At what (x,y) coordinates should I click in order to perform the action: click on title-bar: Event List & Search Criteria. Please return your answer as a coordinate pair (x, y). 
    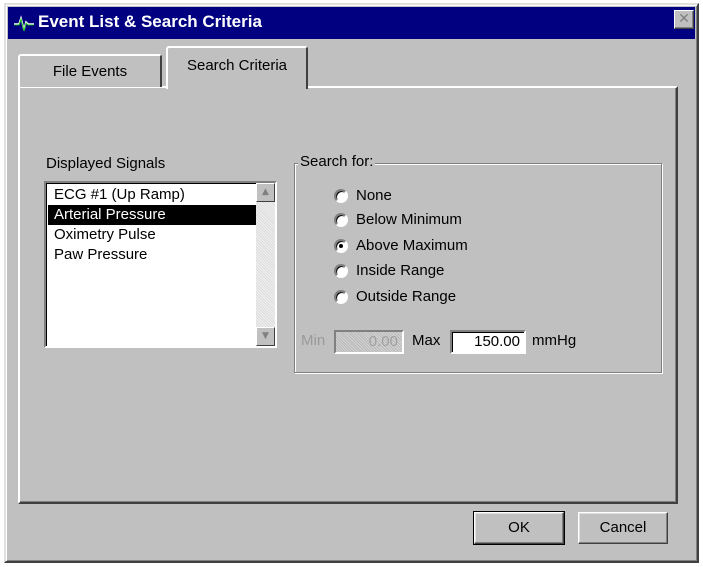
    Looking at the image, I should click on (351, 23).